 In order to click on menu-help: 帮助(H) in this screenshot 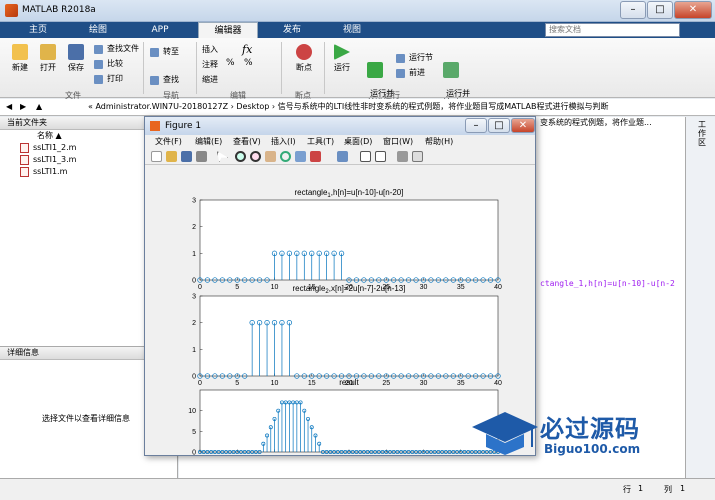, I will do `click(439, 142)`.